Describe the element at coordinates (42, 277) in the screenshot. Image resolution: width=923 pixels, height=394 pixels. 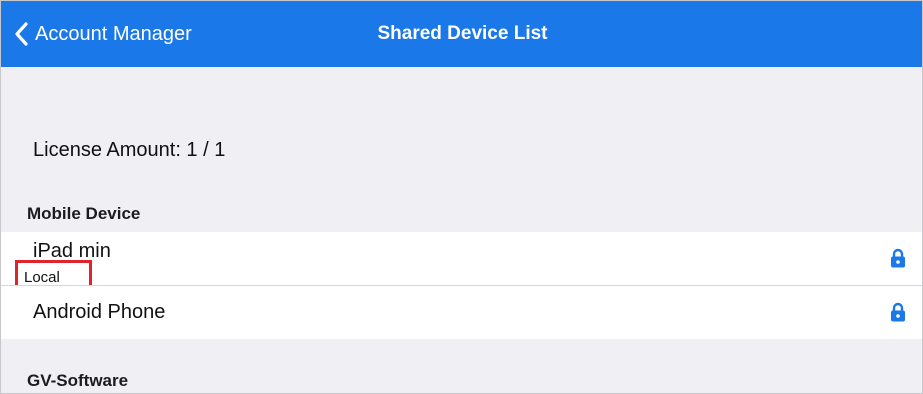
I see `device-location-label: Local` at that location.